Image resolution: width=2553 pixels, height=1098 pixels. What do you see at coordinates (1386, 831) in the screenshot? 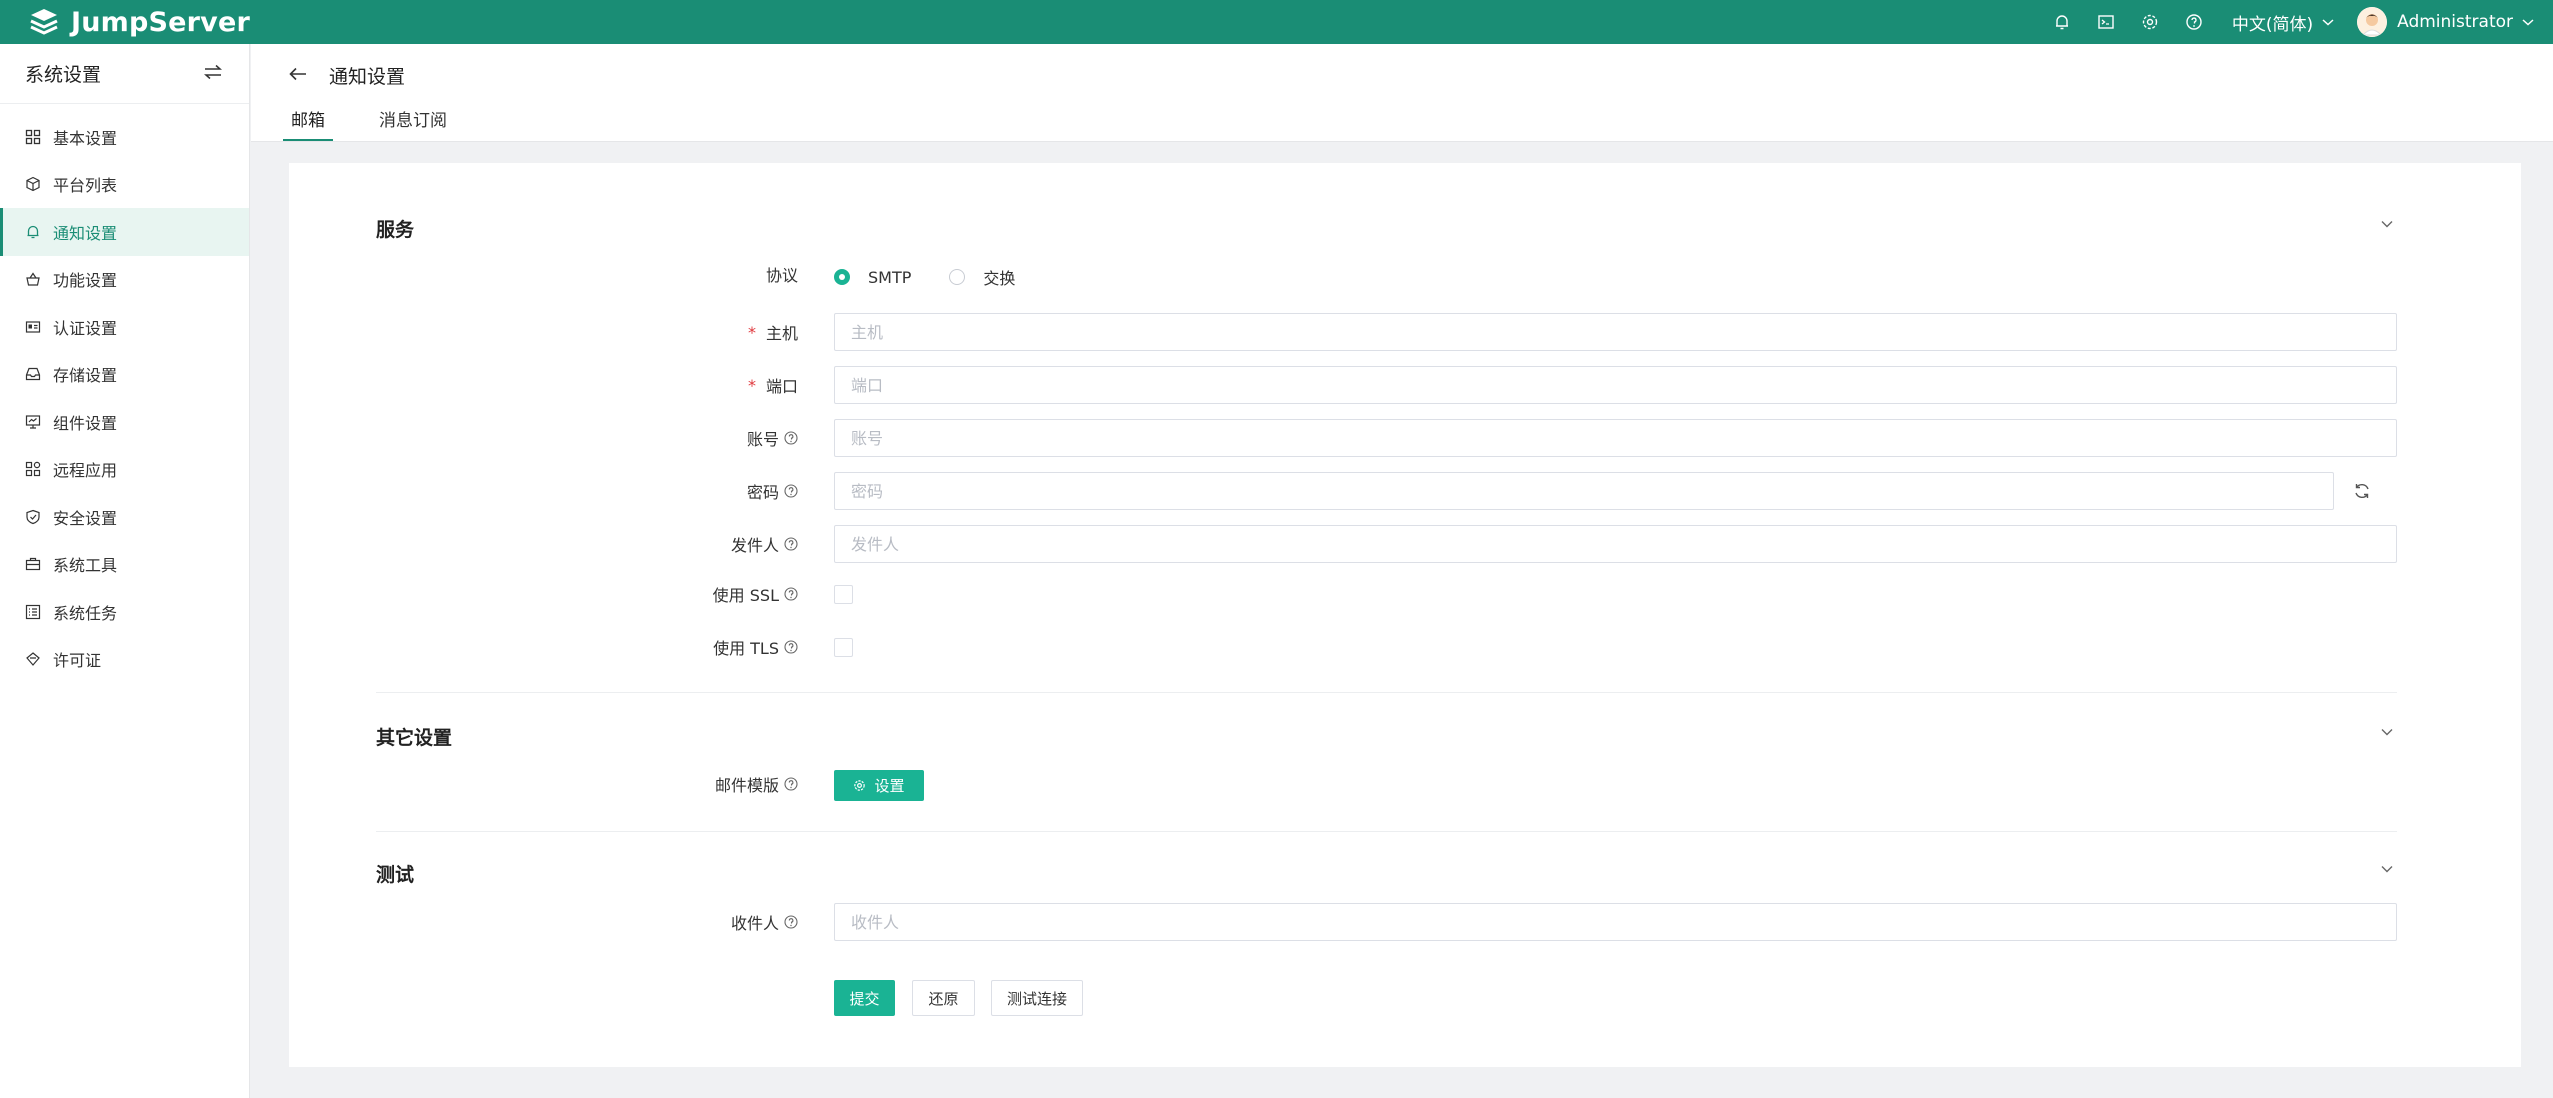
I see `section-divider` at bounding box center [1386, 831].